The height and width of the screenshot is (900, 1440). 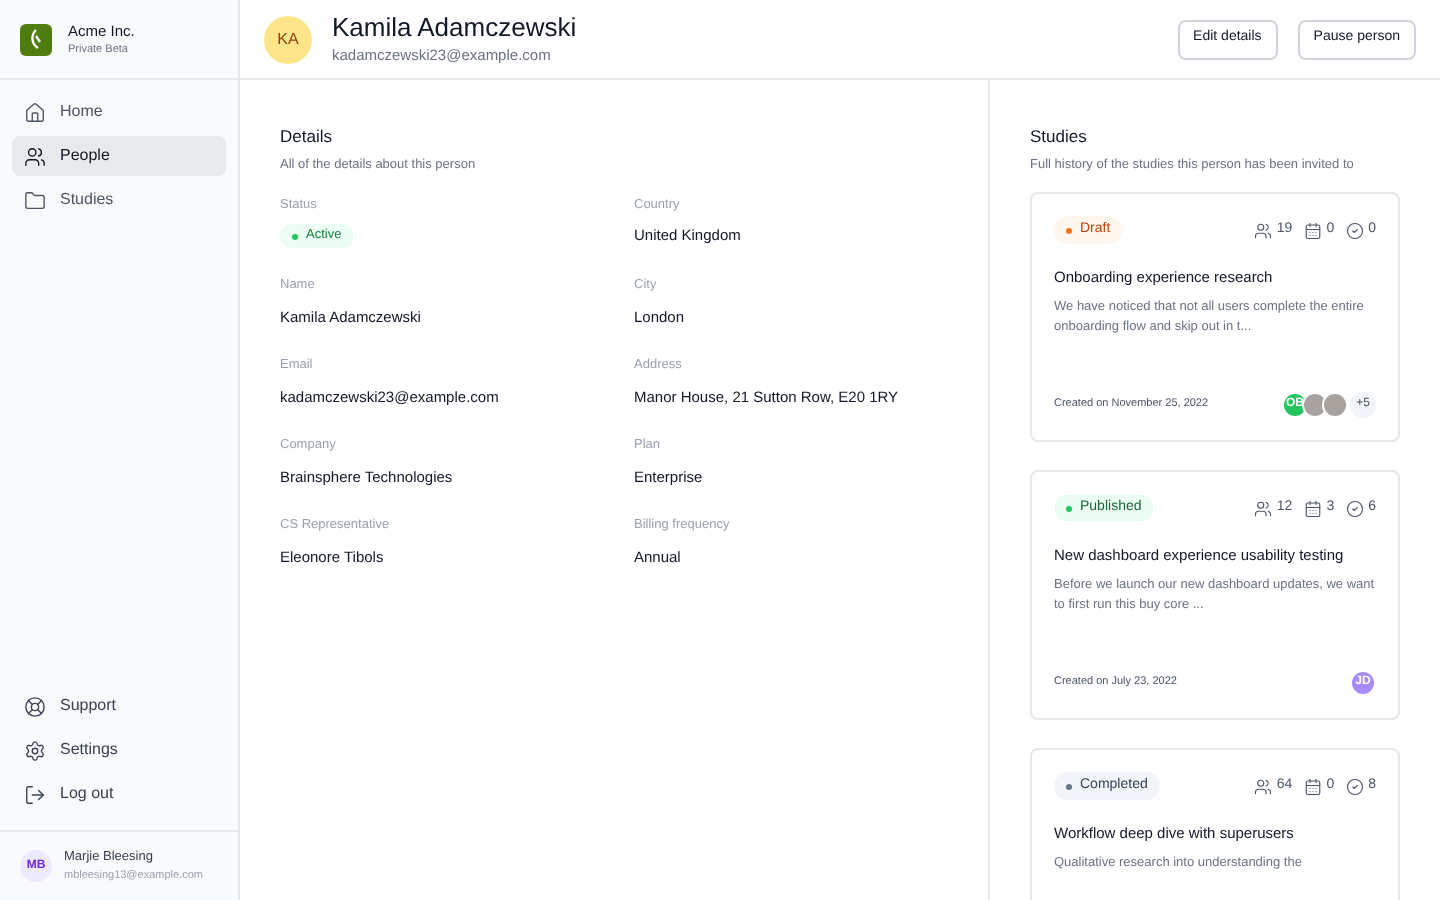 I want to click on lifebuoy-icon, so click(x=35, y=706).